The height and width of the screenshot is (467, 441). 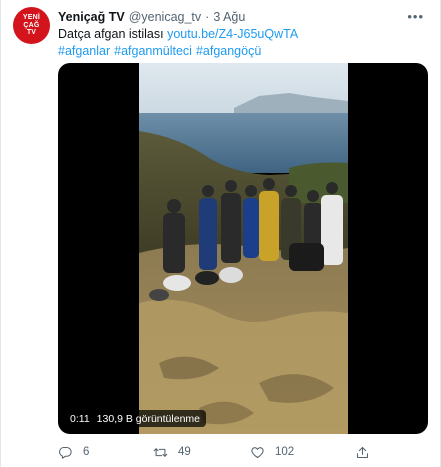 What do you see at coordinates (257, 452) in the screenshot?
I see `heart-icon` at bounding box center [257, 452].